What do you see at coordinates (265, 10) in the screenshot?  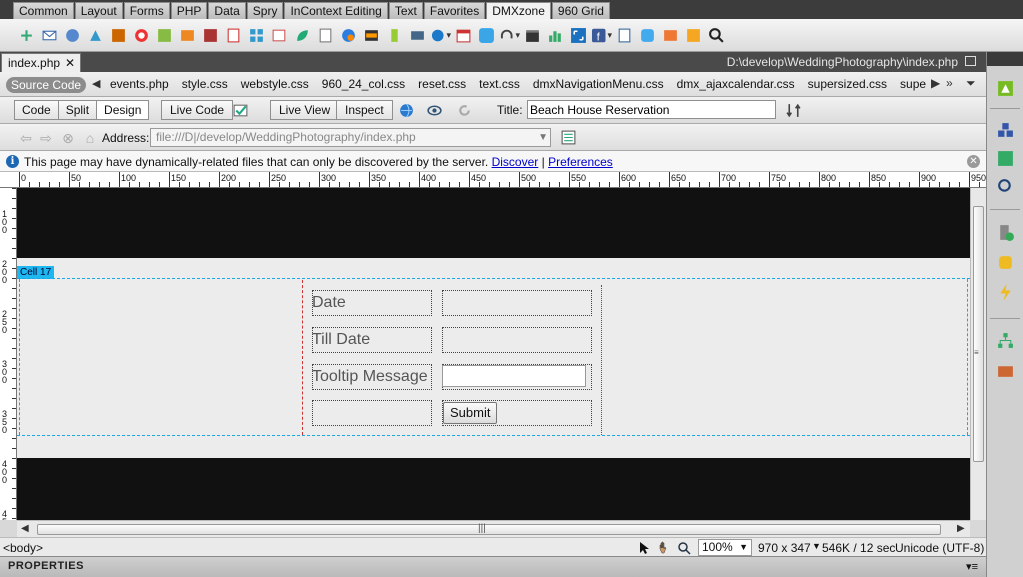 I see `insert-tab-spry: Spry` at bounding box center [265, 10].